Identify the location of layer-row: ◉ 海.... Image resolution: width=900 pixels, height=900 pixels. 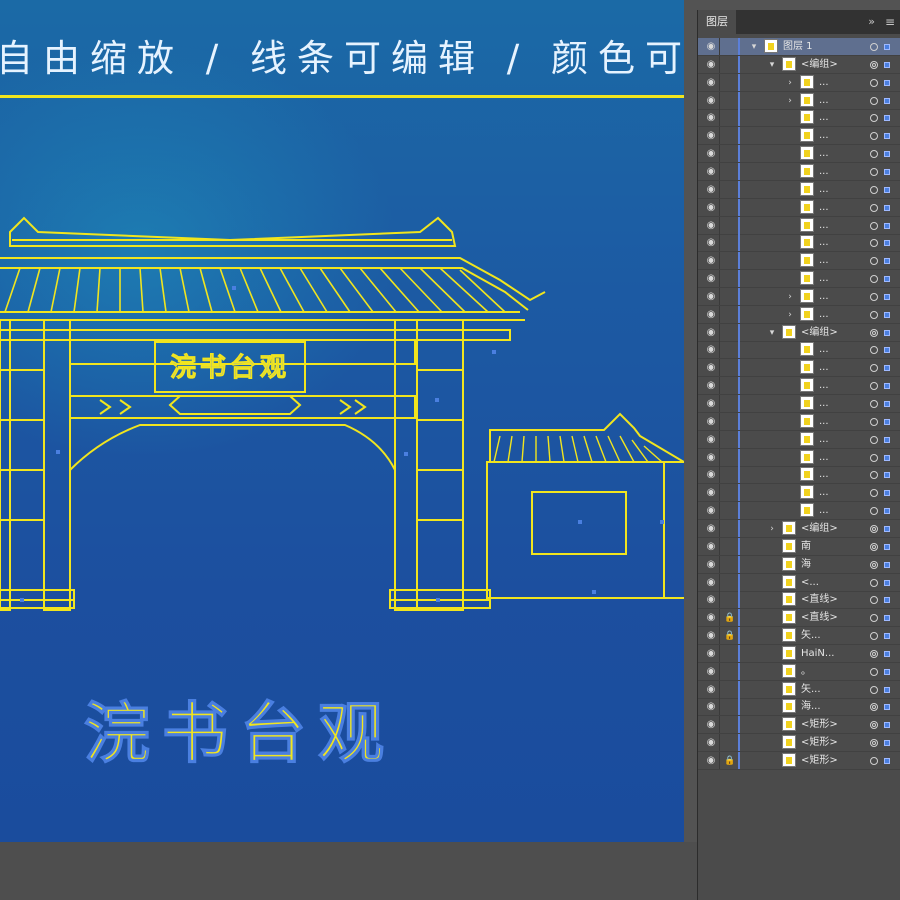
(799, 707).